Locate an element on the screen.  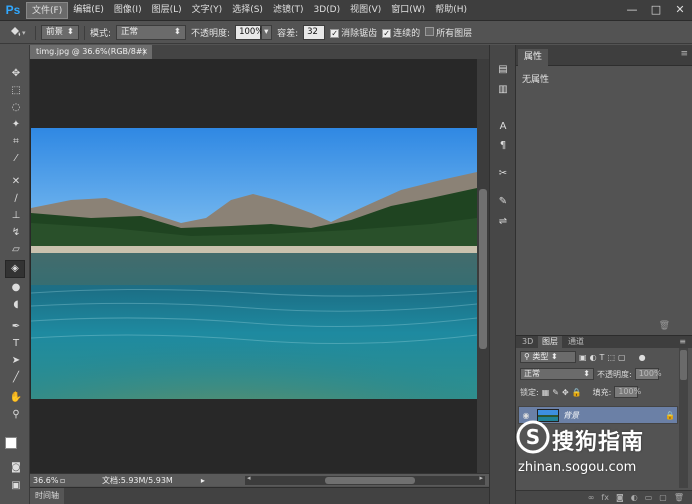
lock-position-icon: ✥ is located at coordinates (565, 392).